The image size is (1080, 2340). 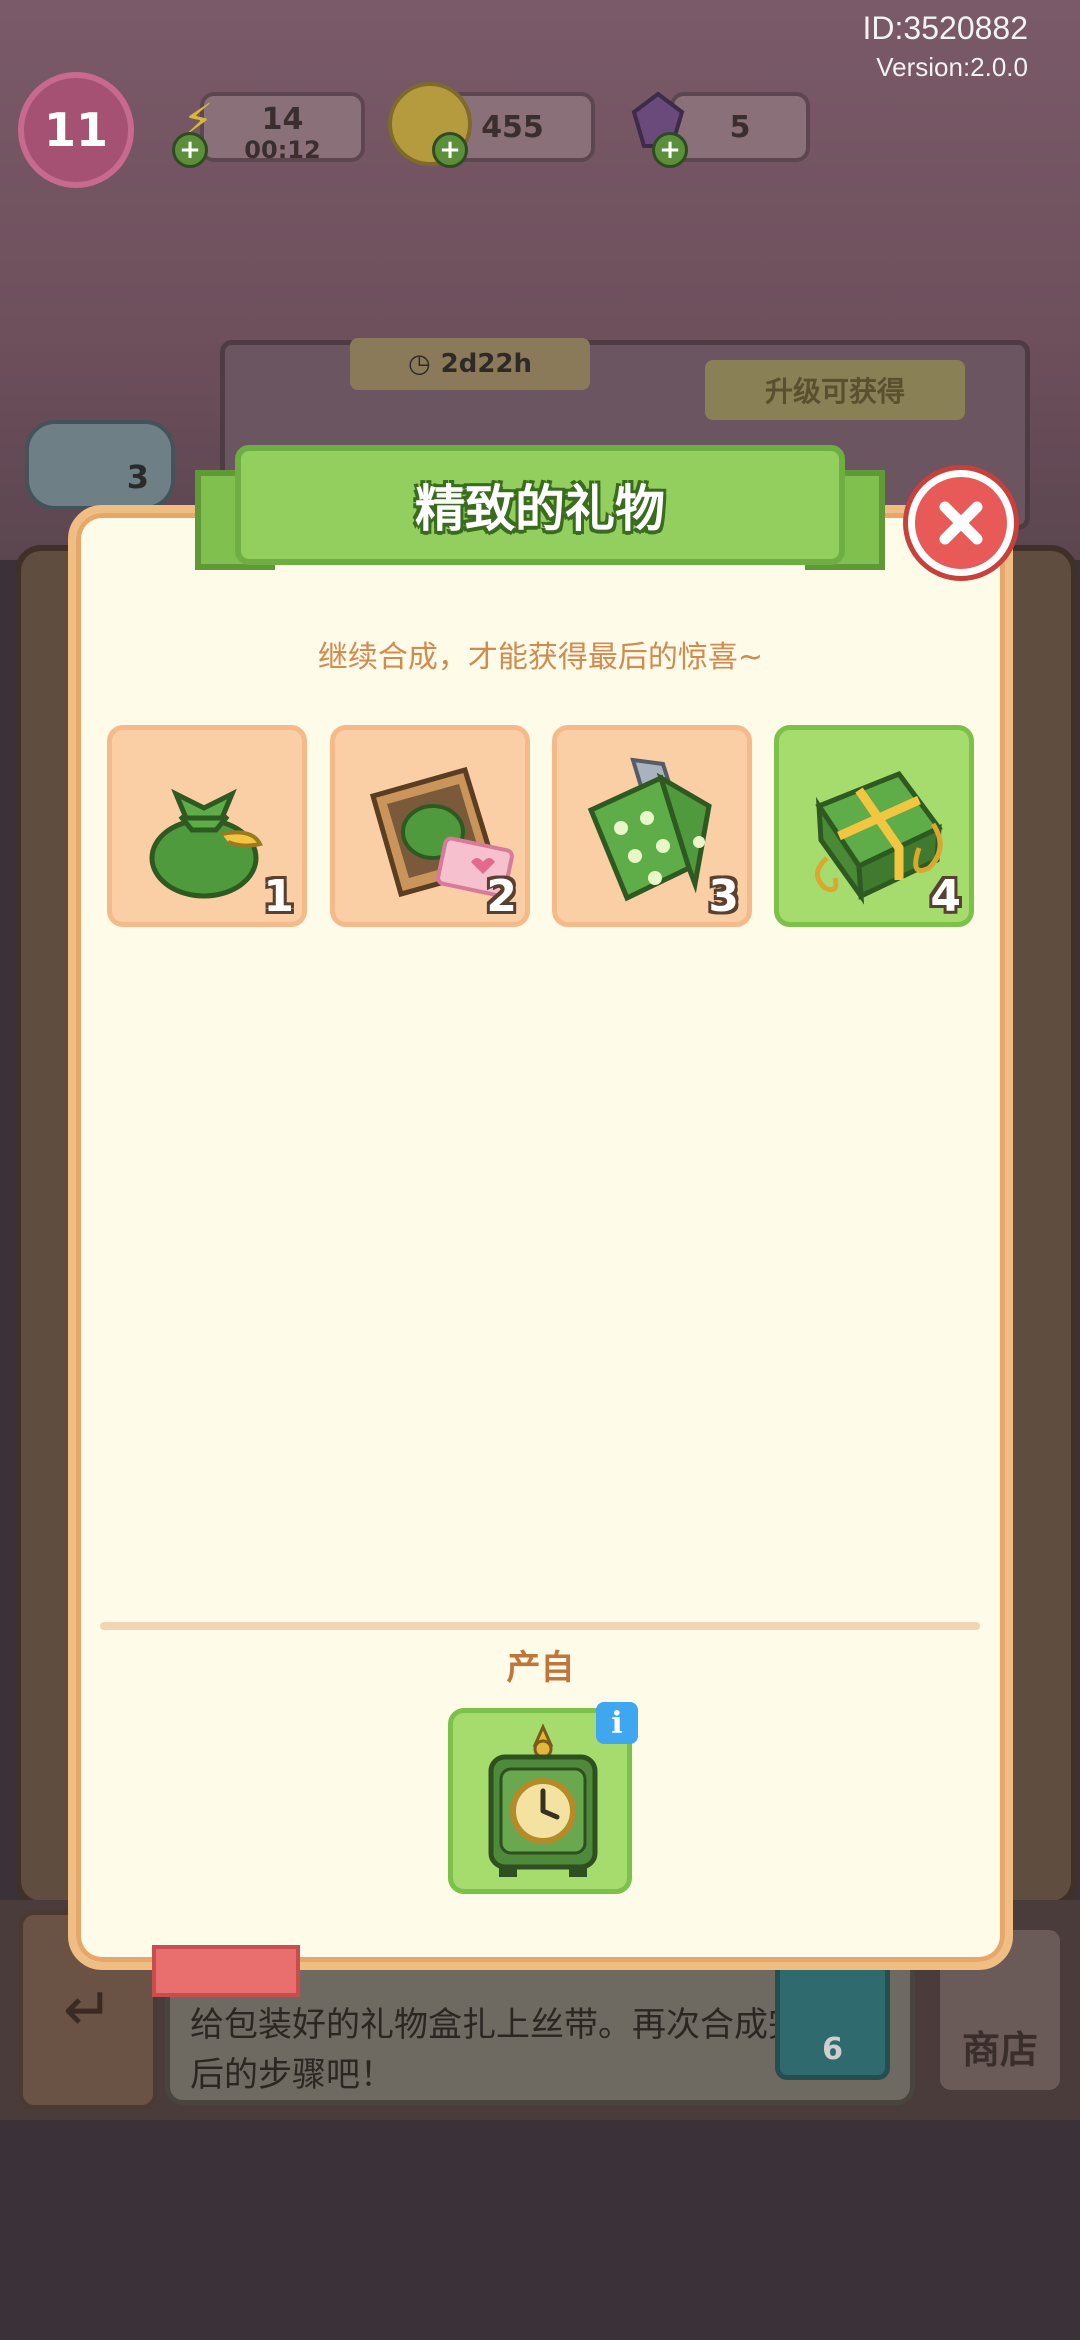 I want to click on close-icon, so click(x=961, y=523).